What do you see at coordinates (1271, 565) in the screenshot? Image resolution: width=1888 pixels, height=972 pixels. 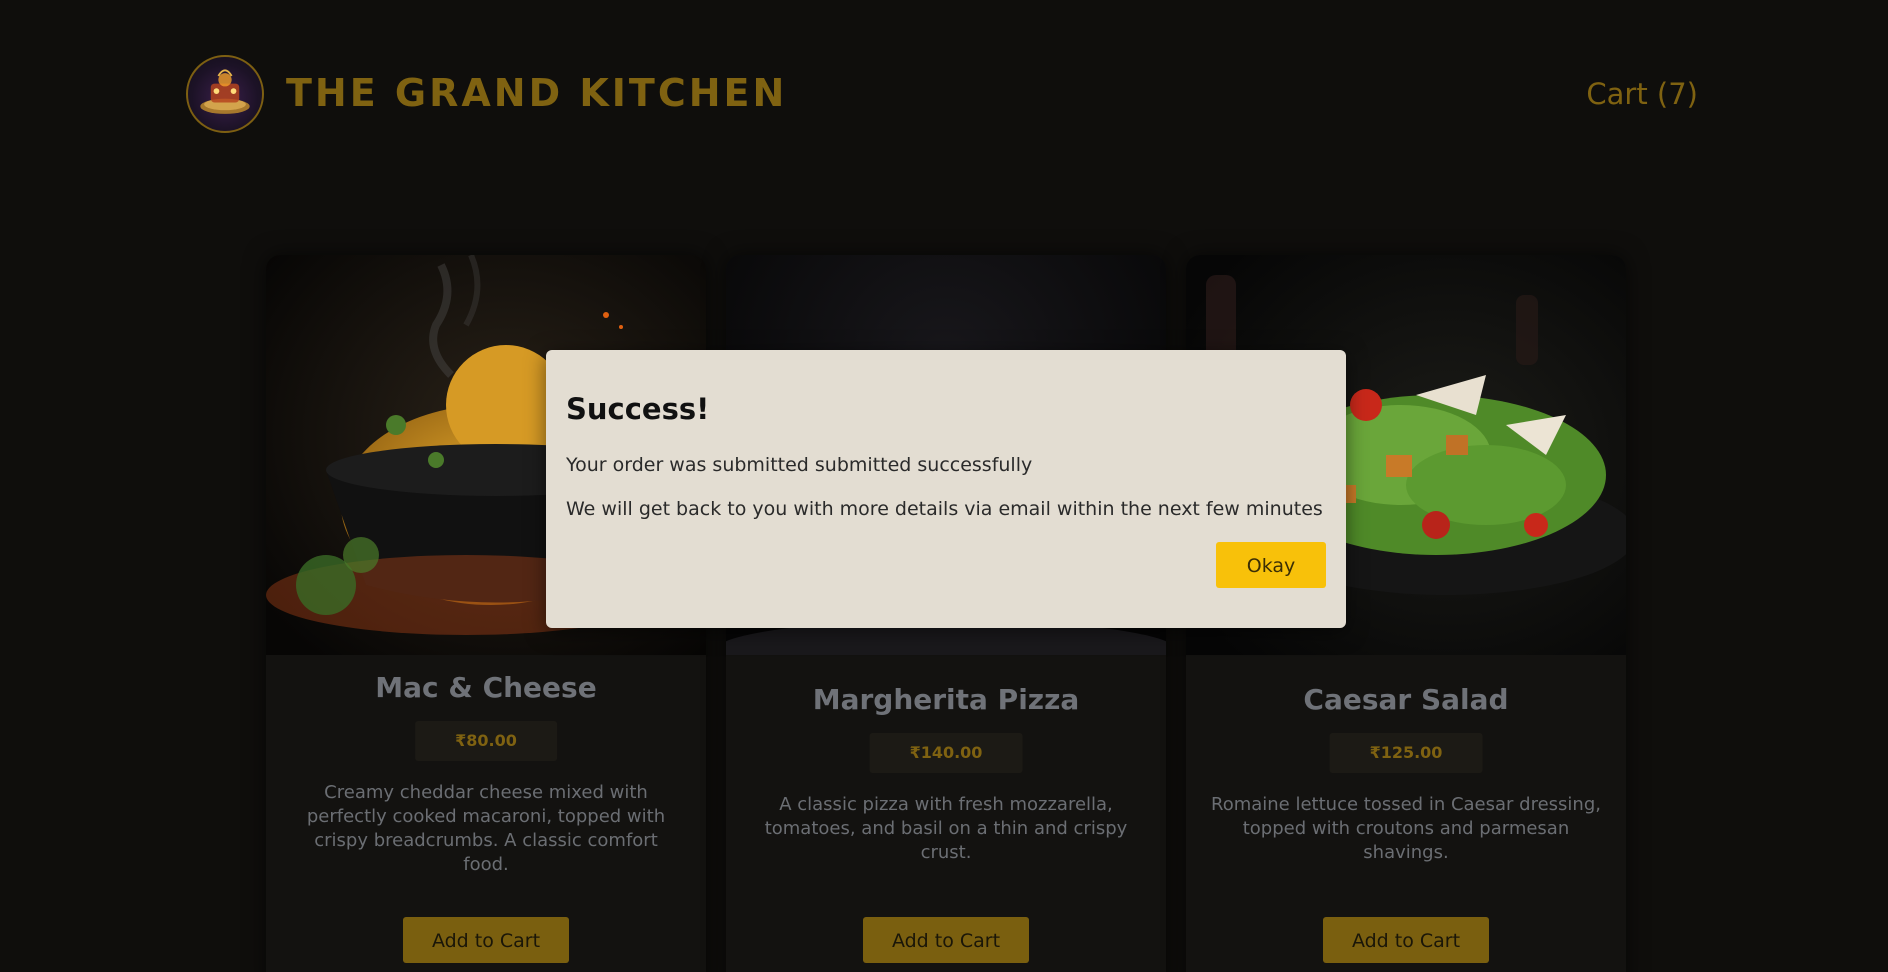 I see `okay-button: Okay` at bounding box center [1271, 565].